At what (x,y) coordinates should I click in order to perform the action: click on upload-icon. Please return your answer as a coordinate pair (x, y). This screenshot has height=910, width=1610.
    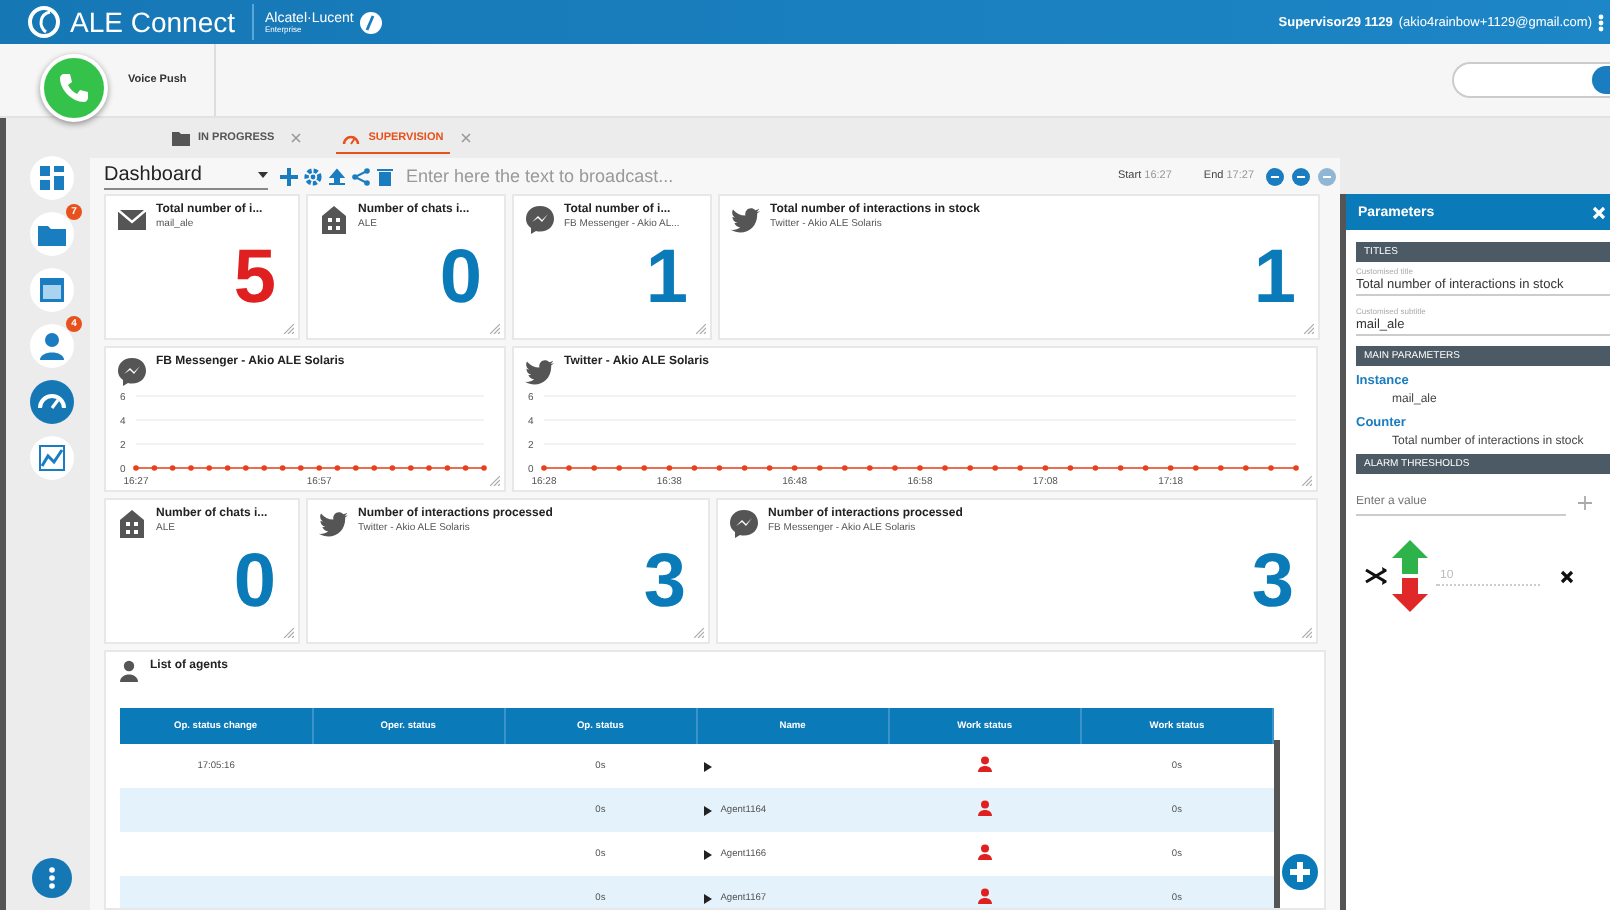
    Looking at the image, I should click on (337, 176).